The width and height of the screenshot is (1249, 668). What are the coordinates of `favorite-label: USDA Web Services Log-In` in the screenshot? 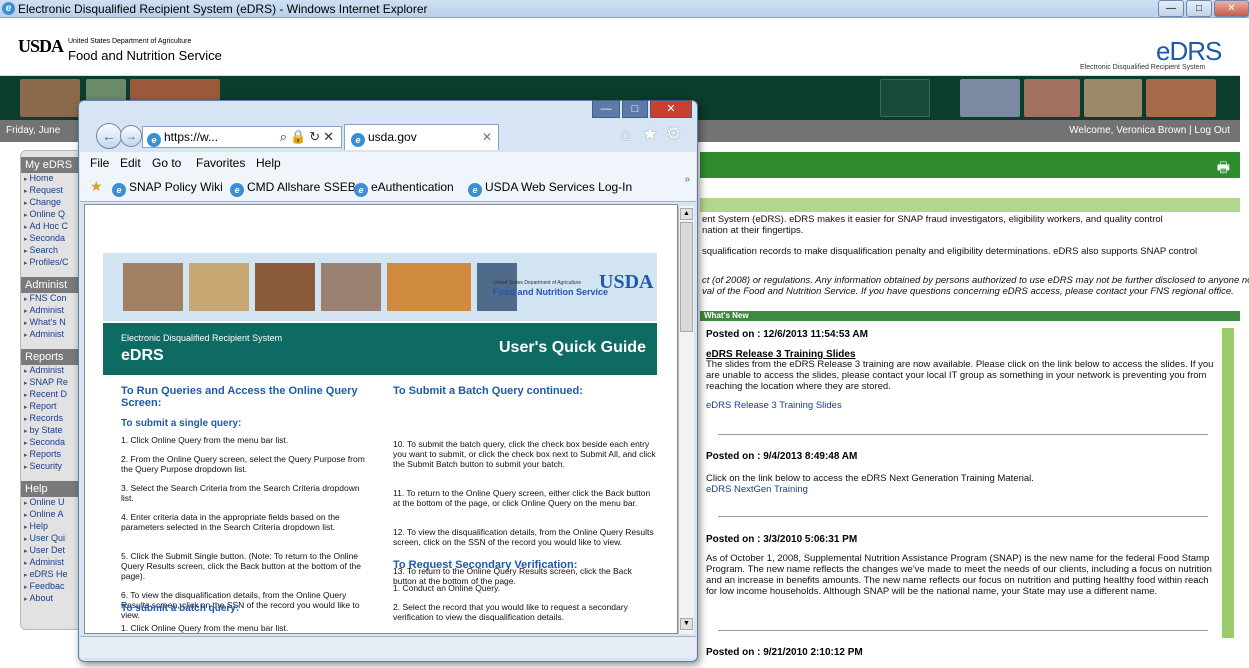 It's located at (559, 187).